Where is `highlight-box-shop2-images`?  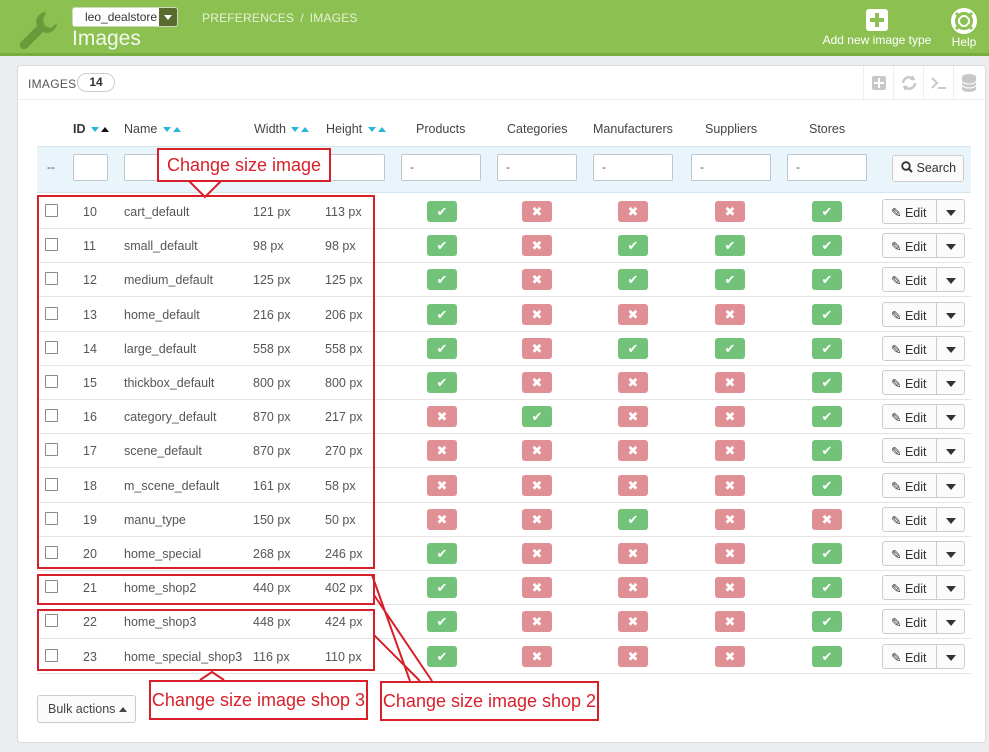 highlight-box-shop2-images is located at coordinates (206, 589).